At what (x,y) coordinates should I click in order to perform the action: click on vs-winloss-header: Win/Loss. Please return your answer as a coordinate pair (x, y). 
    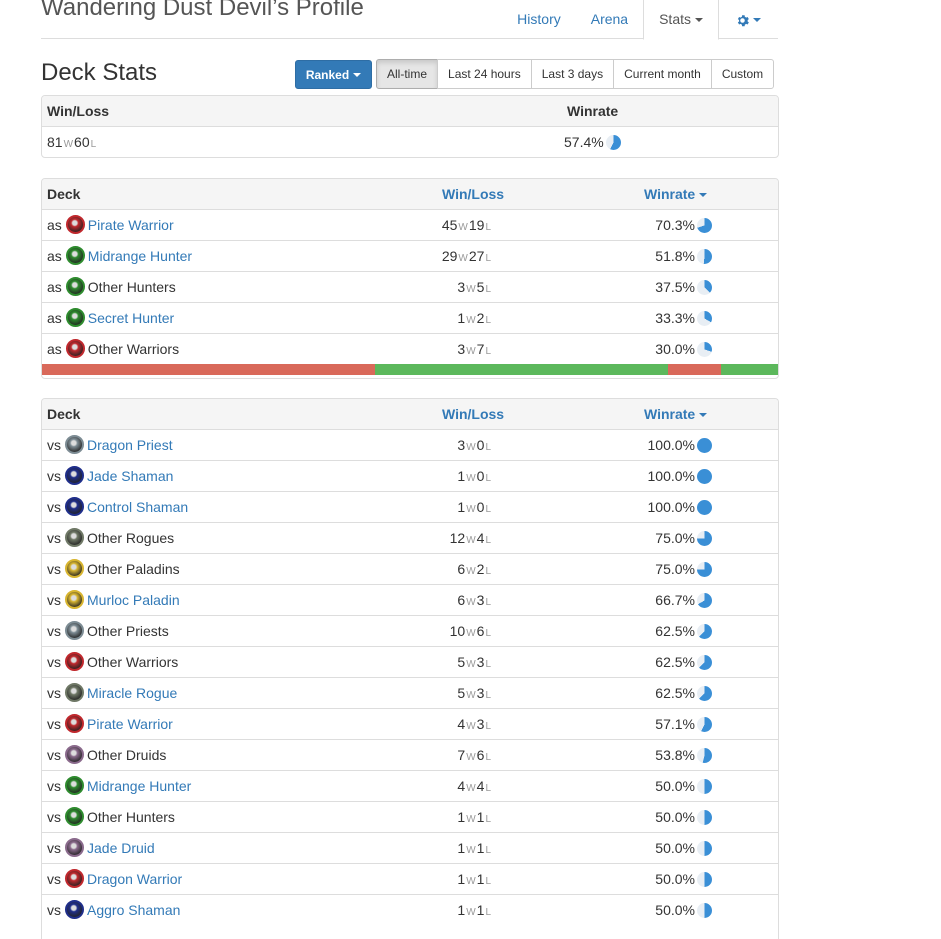
    Looking at the image, I should click on (473, 414).